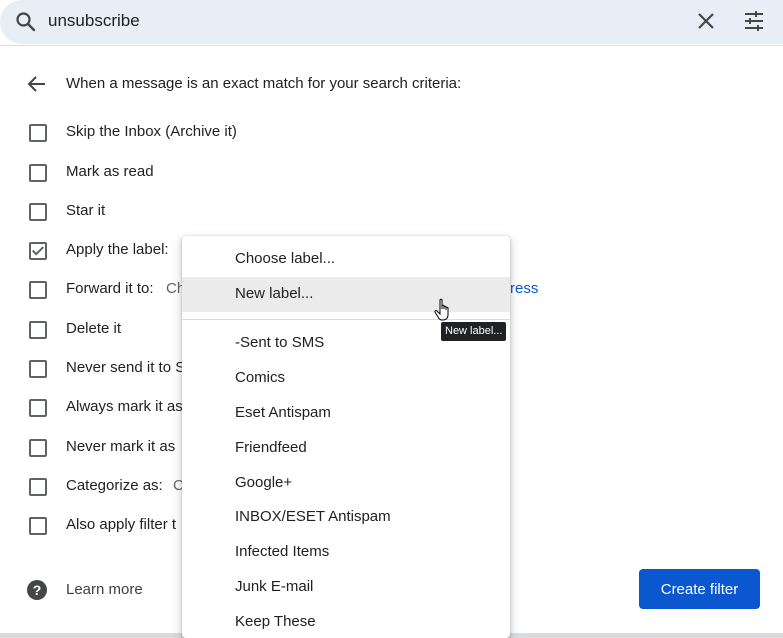 This screenshot has height=638, width=783. I want to click on menu-item-label-option: Eset Antispam, so click(346, 413).